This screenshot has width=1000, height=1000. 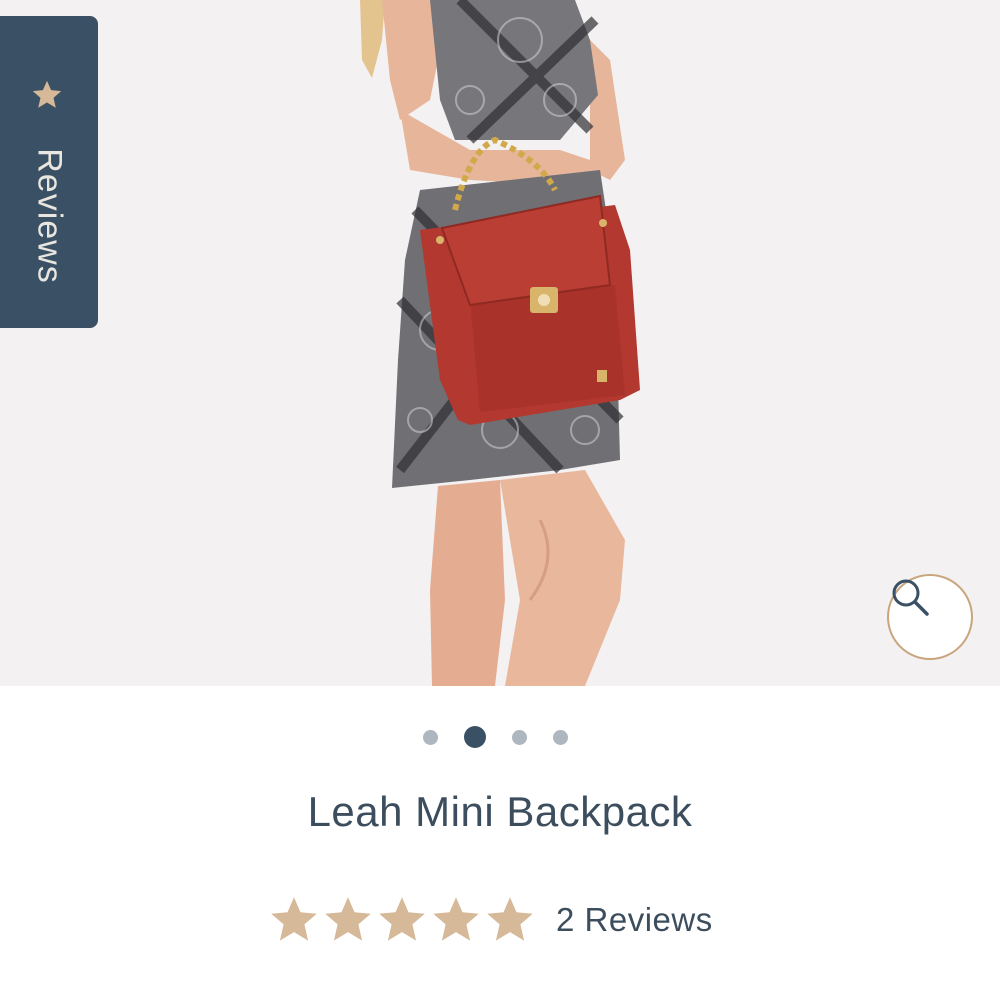 I want to click on reviews-tab: Reviews, so click(x=49, y=172).